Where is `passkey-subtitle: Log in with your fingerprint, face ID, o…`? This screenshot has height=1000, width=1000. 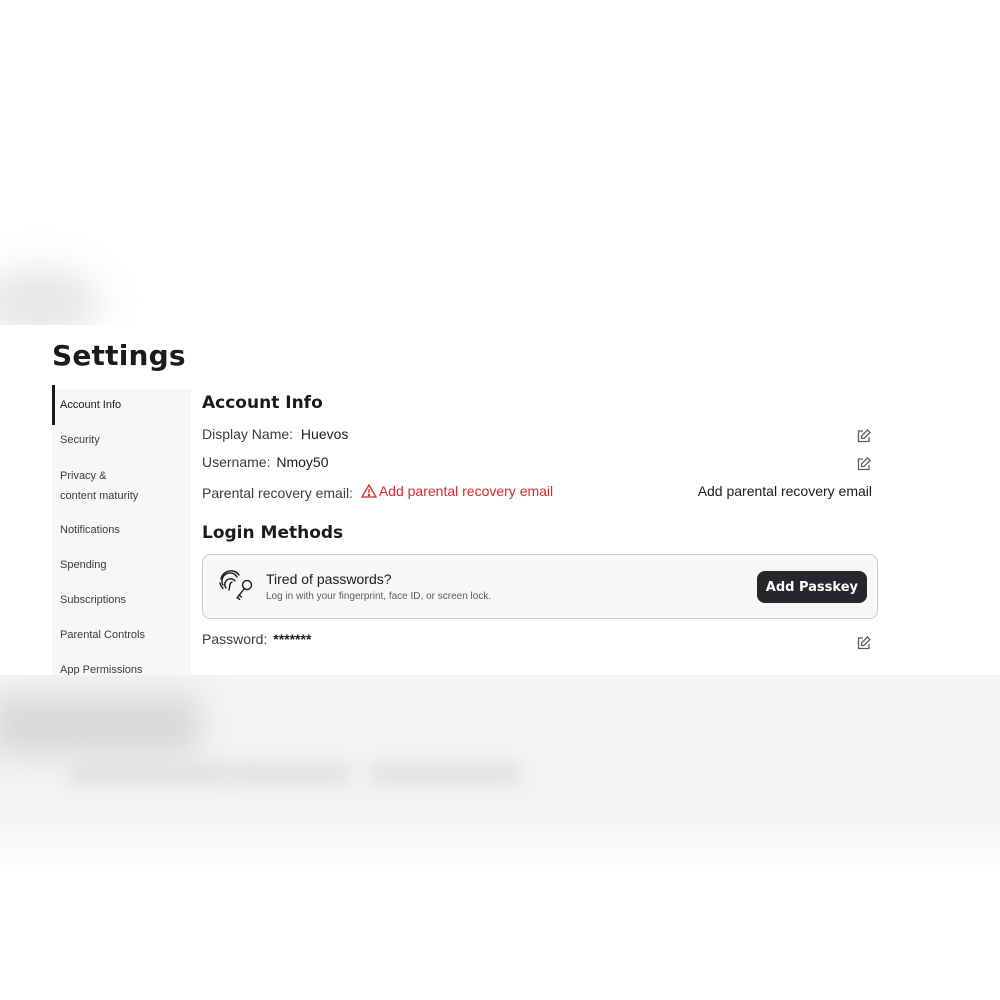
passkey-subtitle: Log in with your fingerprint, face ID, o… is located at coordinates (379, 596).